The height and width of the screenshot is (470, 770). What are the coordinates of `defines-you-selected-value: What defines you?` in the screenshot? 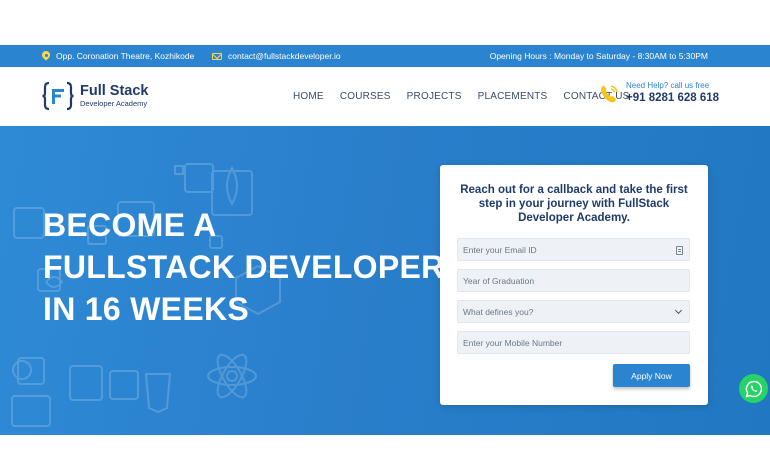 It's located at (498, 311).